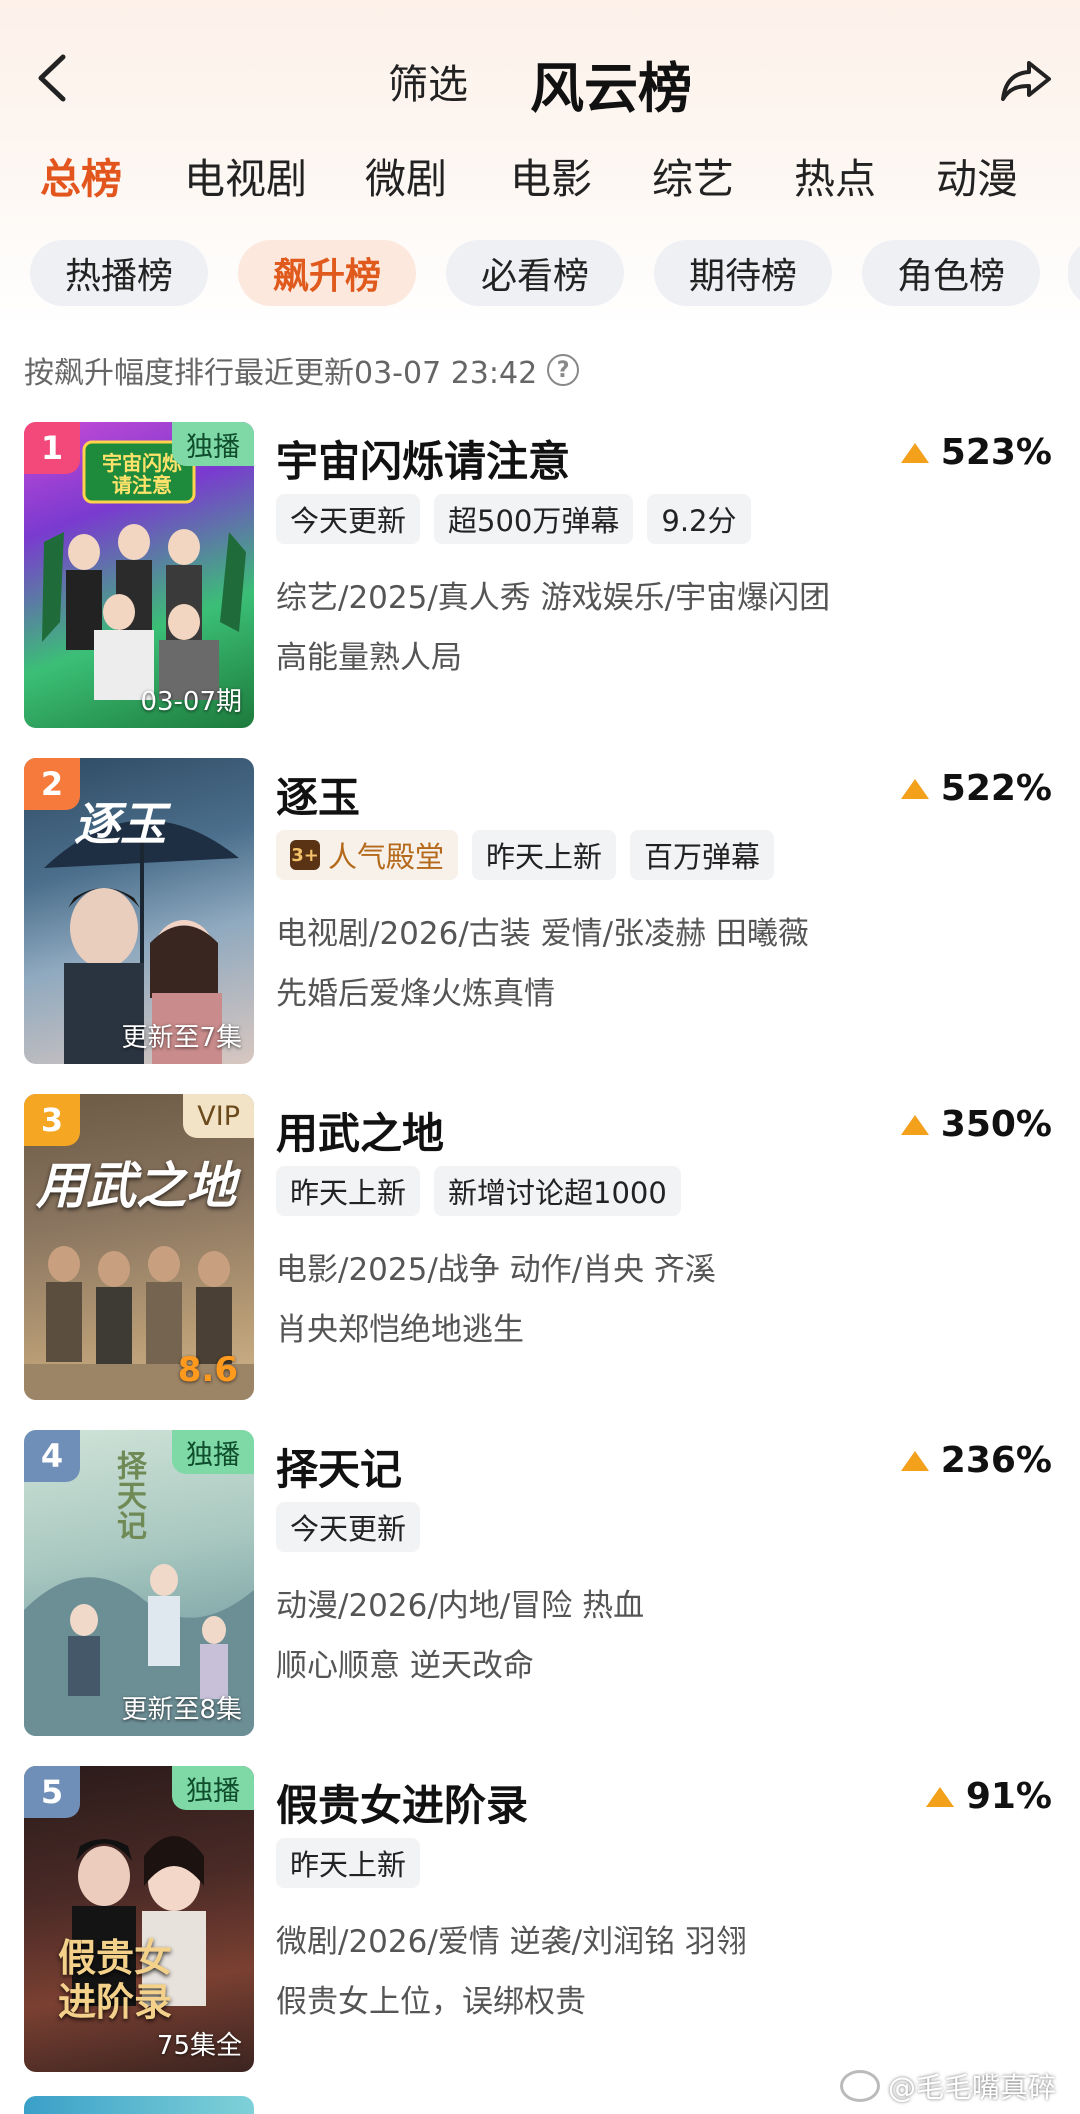 This screenshot has height=2114, width=1080. Describe the element at coordinates (119, 273) in the screenshot. I see `subtab-hot-play: 热播榜` at that location.